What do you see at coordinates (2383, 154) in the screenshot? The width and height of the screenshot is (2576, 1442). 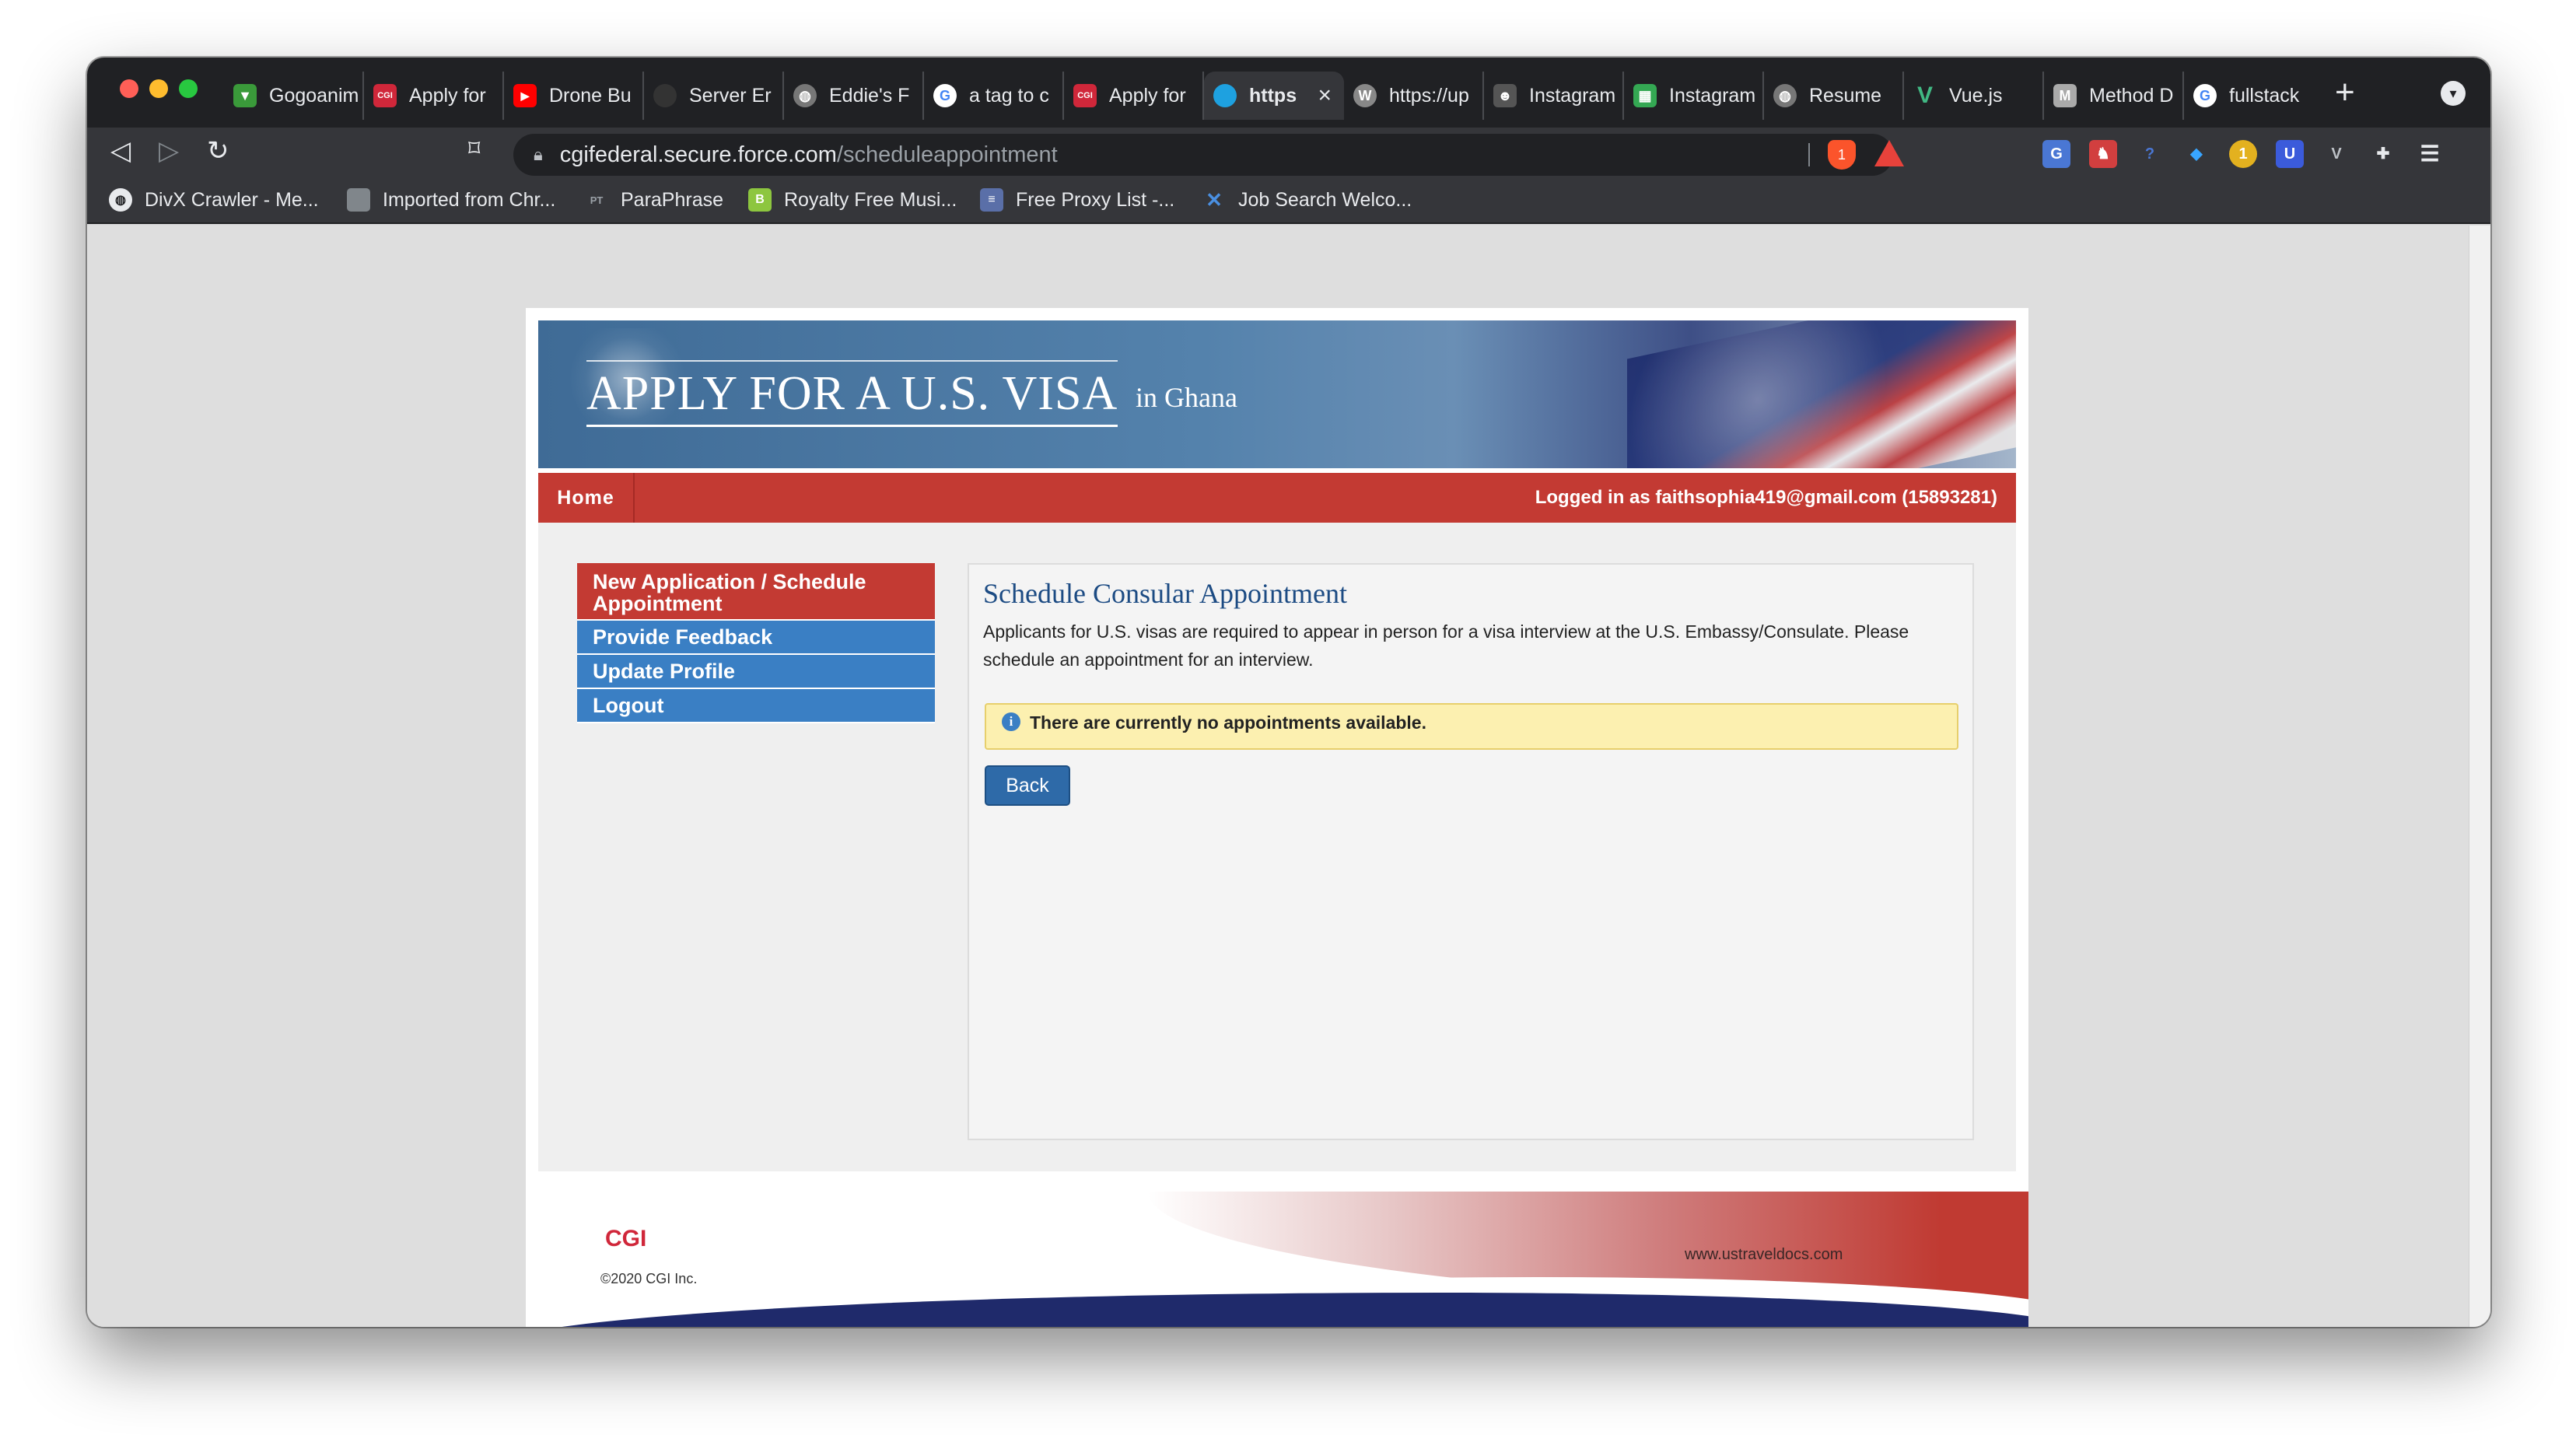 I see `puzzle-icon: ✚` at bounding box center [2383, 154].